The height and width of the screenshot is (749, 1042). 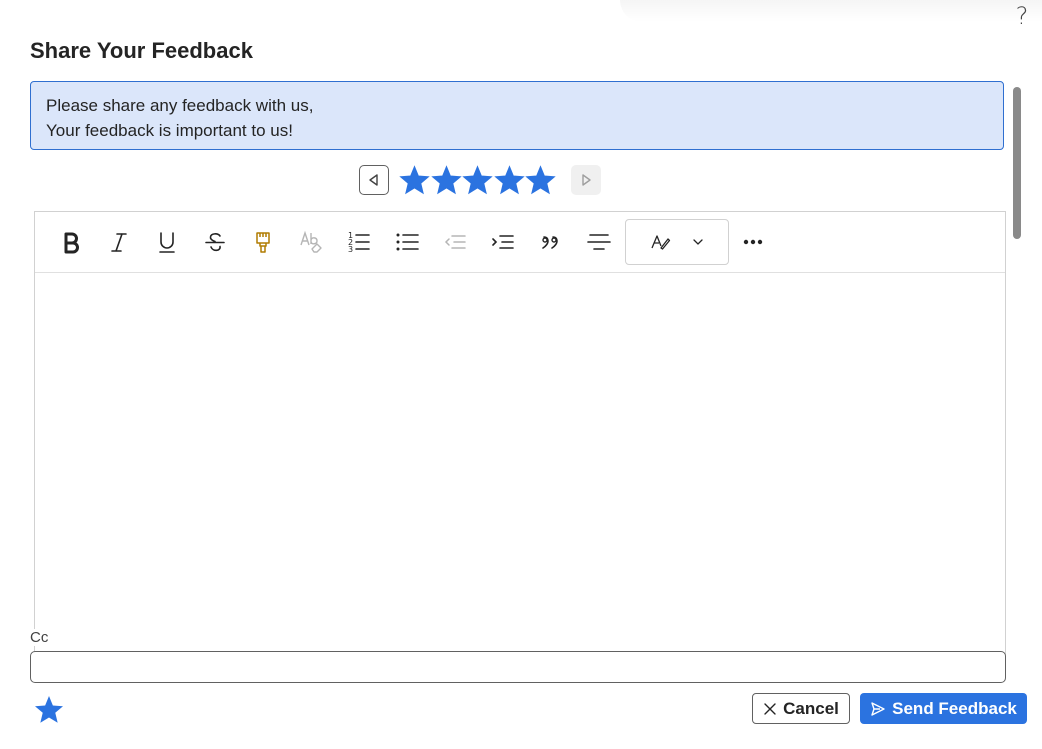 What do you see at coordinates (180, 105) in the screenshot?
I see `info-line-1: Please share any feedback with us,` at bounding box center [180, 105].